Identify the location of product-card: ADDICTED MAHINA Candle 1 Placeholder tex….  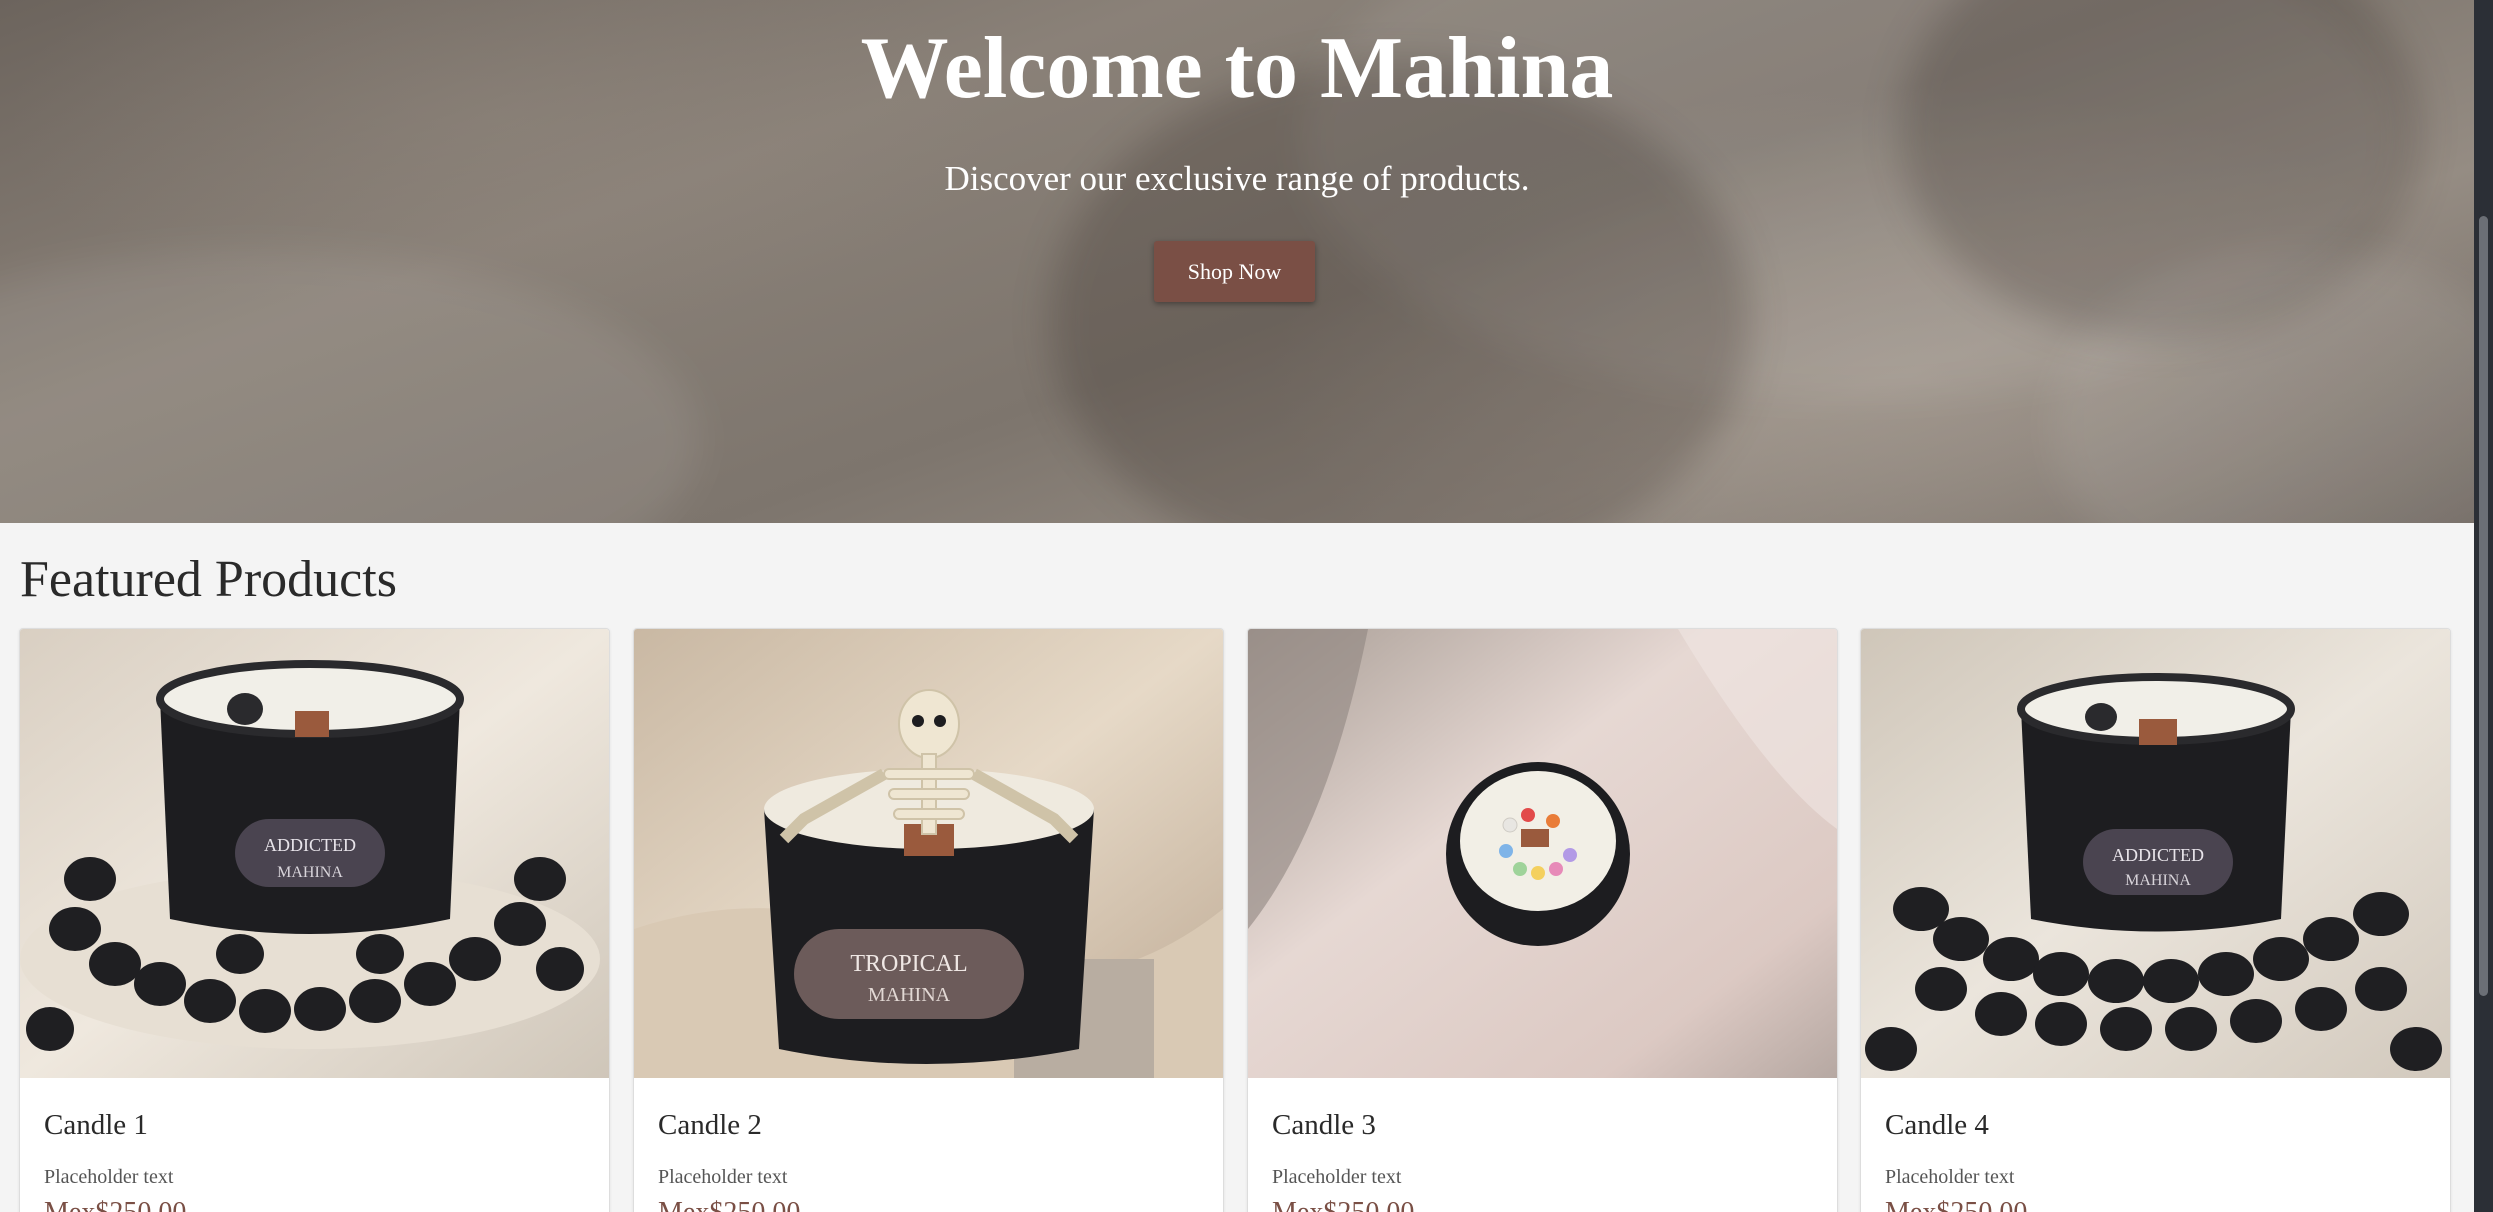
(314, 920).